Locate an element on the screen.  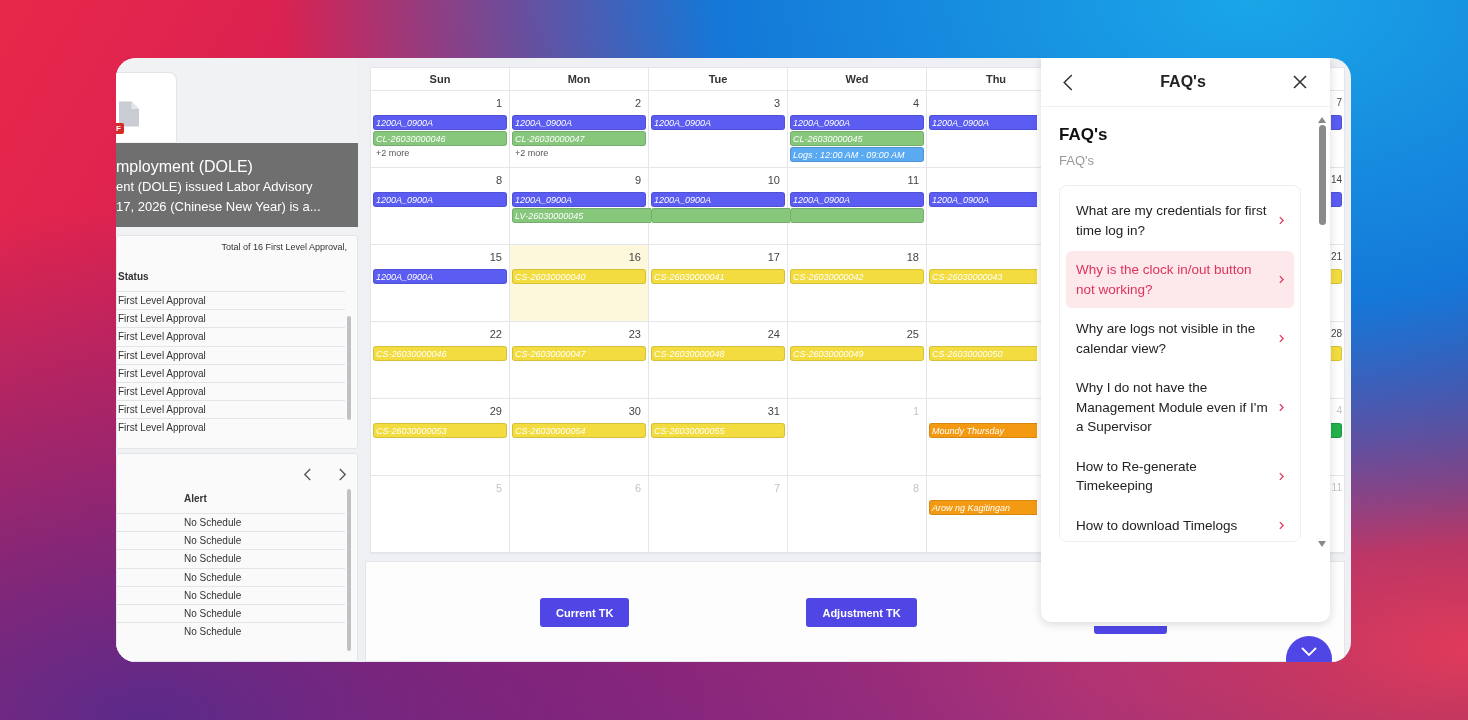
day-number: 28 is located at coordinates (1336, 333).